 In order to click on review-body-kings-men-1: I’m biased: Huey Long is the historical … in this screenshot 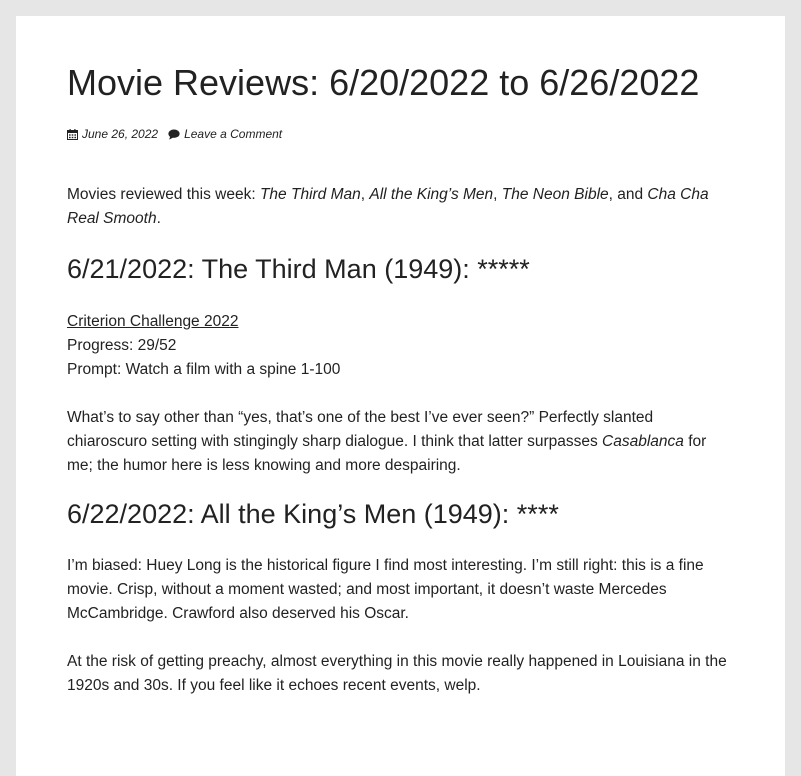, I will do `click(385, 589)`.